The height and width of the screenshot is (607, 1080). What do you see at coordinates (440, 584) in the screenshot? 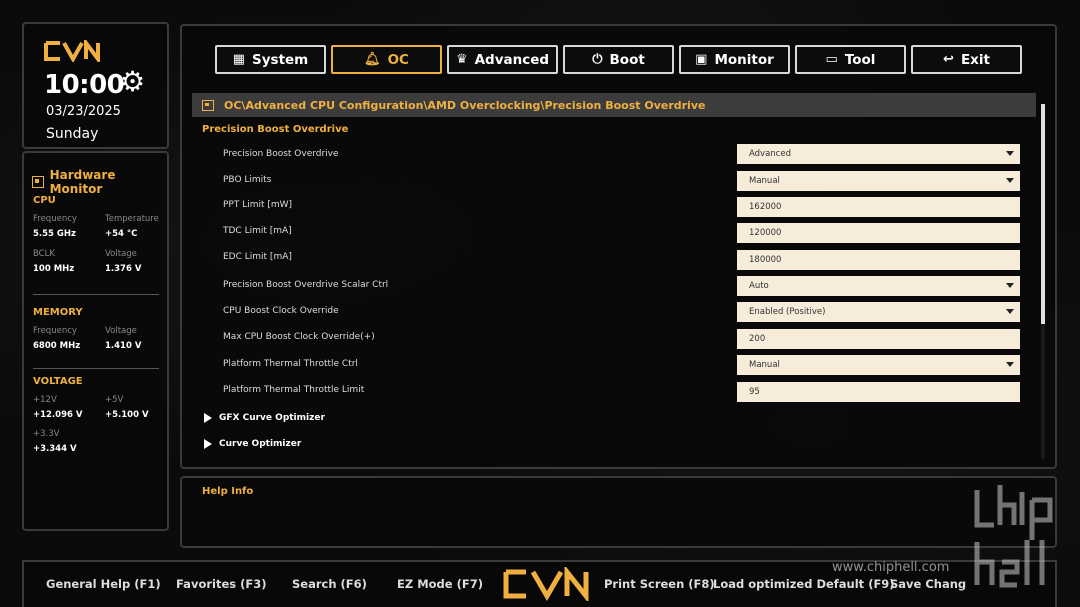
I see `ez-mode-button: EZ Mode (F7)` at bounding box center [440, 584].